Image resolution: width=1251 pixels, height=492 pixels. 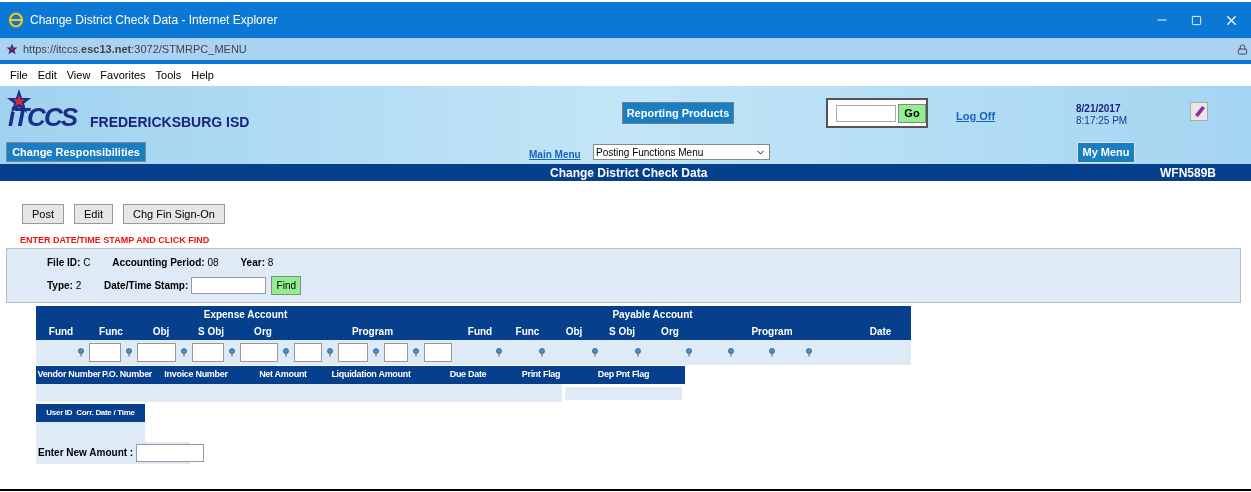 What do you see at coordinates (1242, 49) in the screenshot?
I see `lock-icon` at bounding box center [1242, 49].